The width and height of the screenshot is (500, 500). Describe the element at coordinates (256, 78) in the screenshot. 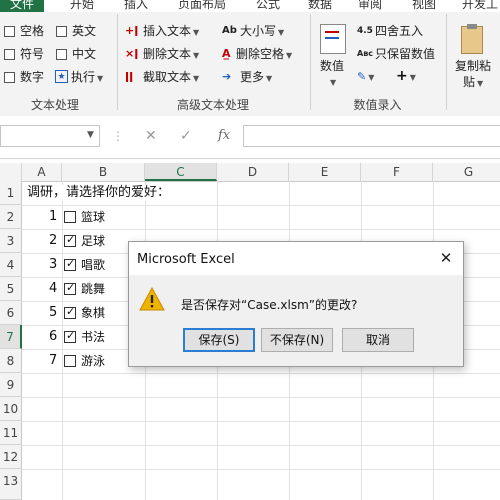

I see `more-button: 更多 ▼` at that location.